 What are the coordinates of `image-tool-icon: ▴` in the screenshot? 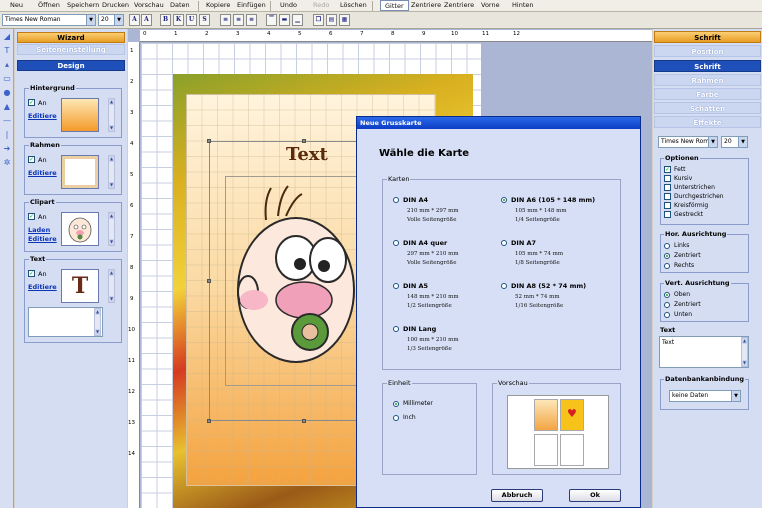 It's located at (7, 65).